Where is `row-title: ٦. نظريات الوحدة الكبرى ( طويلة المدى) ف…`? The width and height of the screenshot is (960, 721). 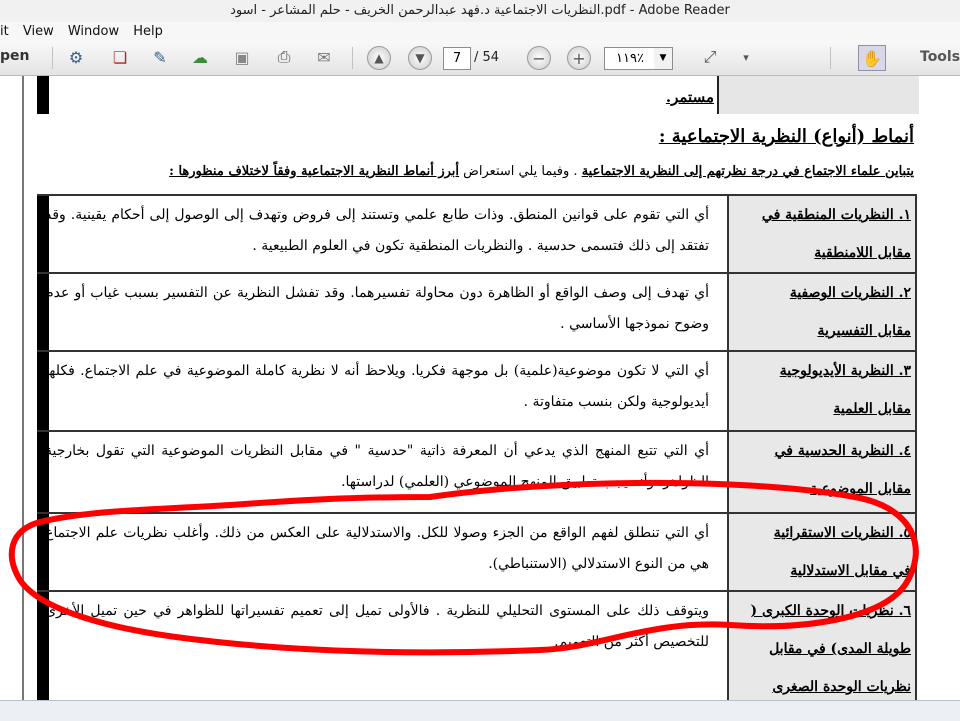
row-title: ٦. نظريات الوحدة الكبرى ( طويلة المدى) ف… is located at coordinates (822, 646).